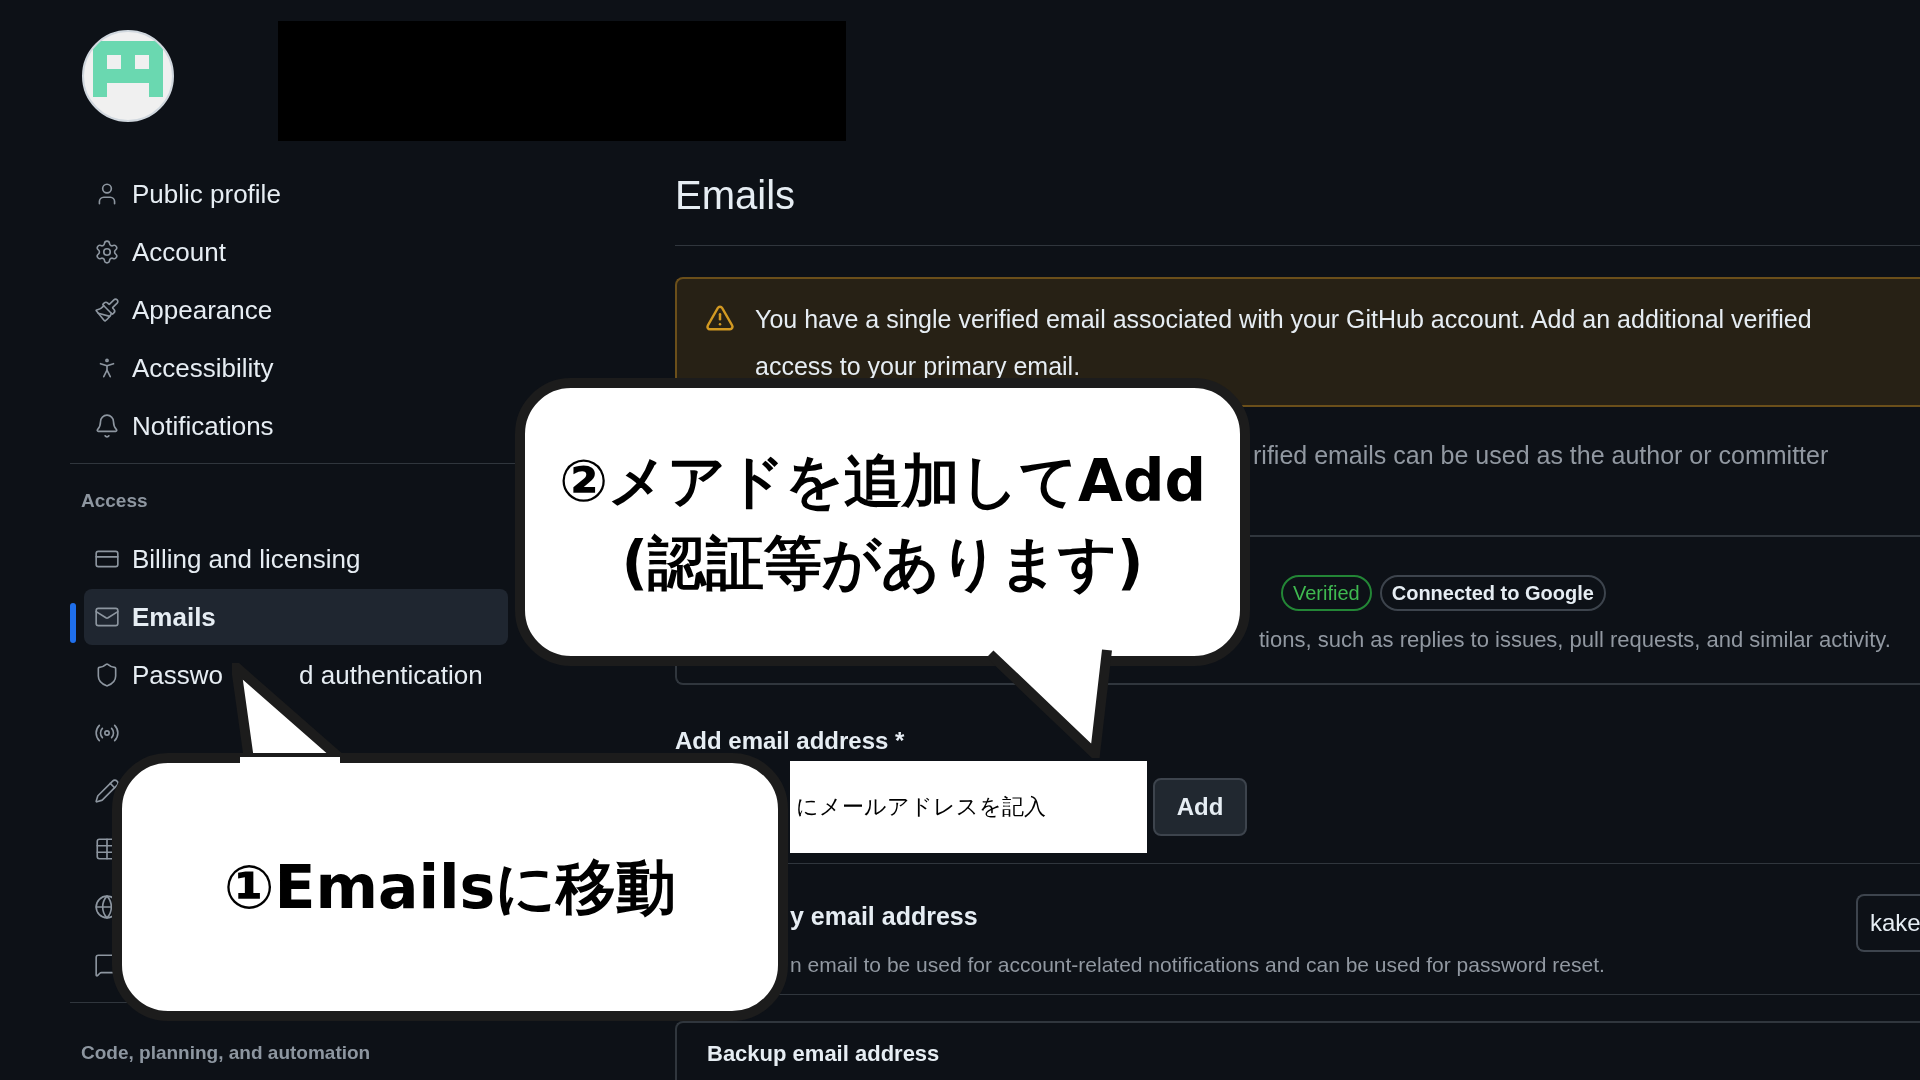 The image size is (1920, 1080). What do you see at coordinates (296, 617) in the screenshot?
I see `sidebar-item: Emails` at bounding box center [296, 617].